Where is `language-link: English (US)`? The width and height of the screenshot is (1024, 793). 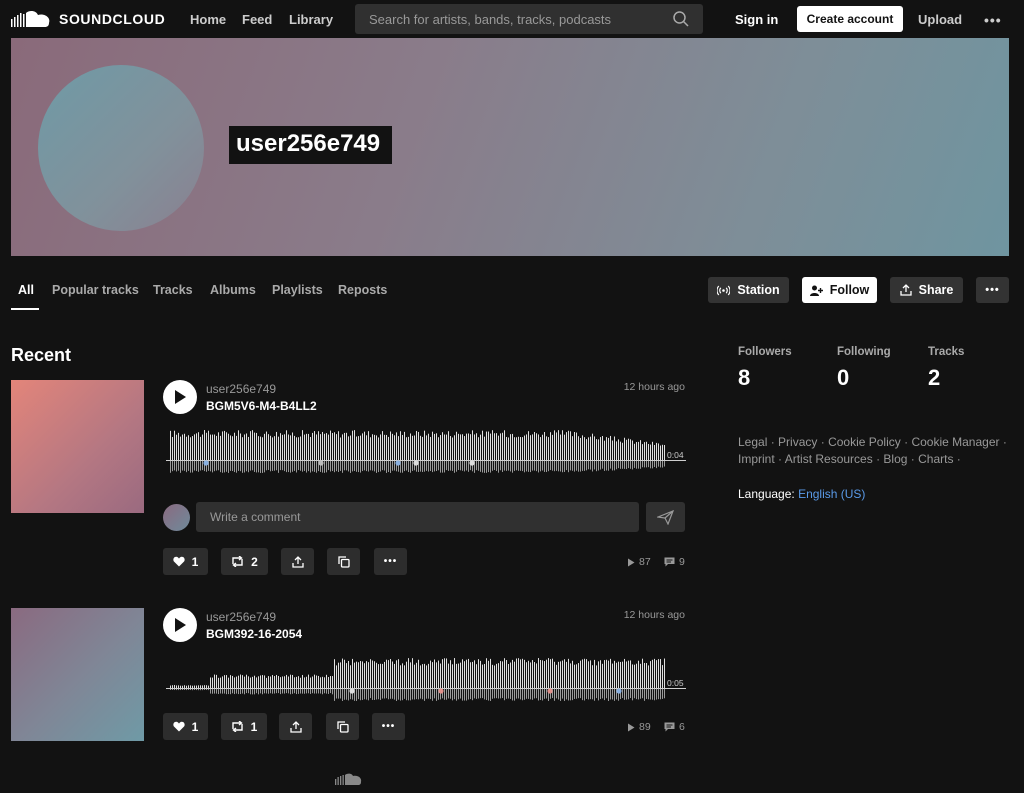 language-link: English (US) is located at coordinates (831, 494).